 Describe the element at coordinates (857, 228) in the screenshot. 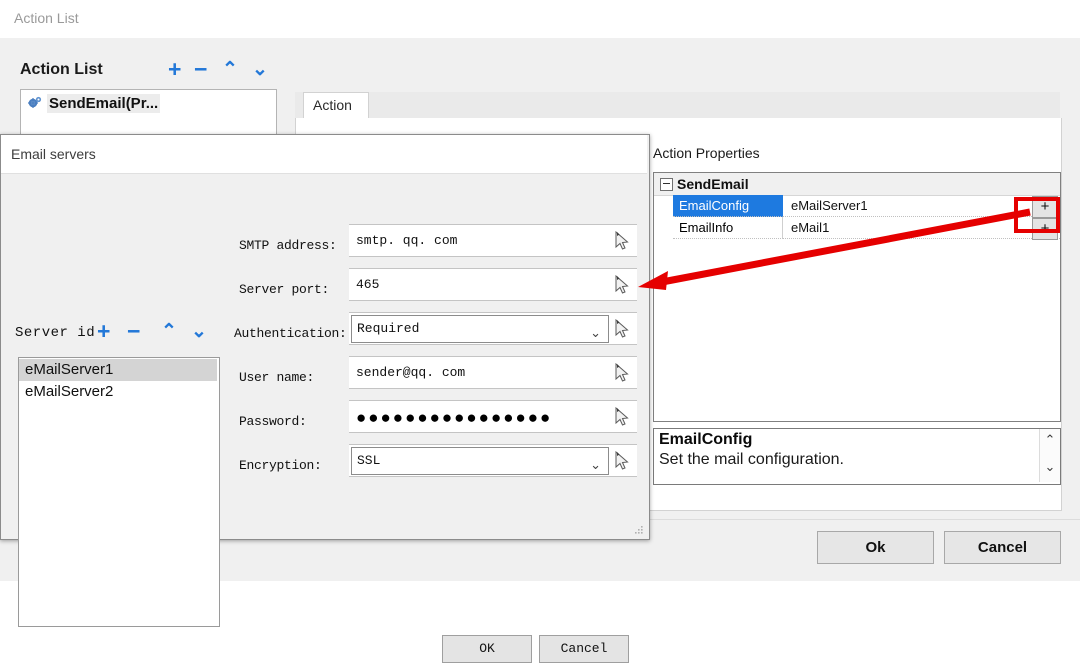

I see `property-row-emailinfo: EmailInfo eMail1 +` at that location.